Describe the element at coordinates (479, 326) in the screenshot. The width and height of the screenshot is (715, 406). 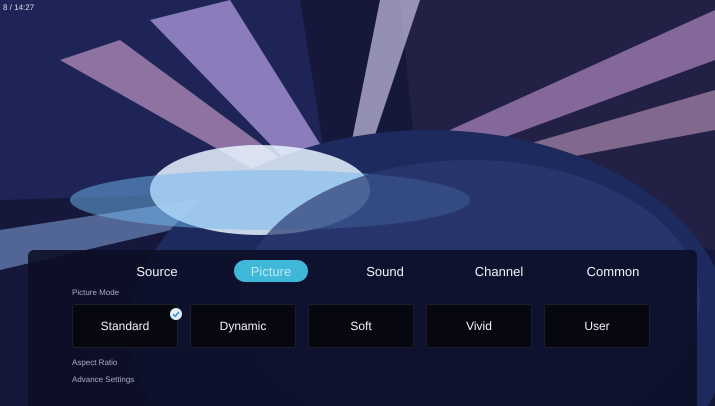
I see `mode-option: Vivid` at that location.